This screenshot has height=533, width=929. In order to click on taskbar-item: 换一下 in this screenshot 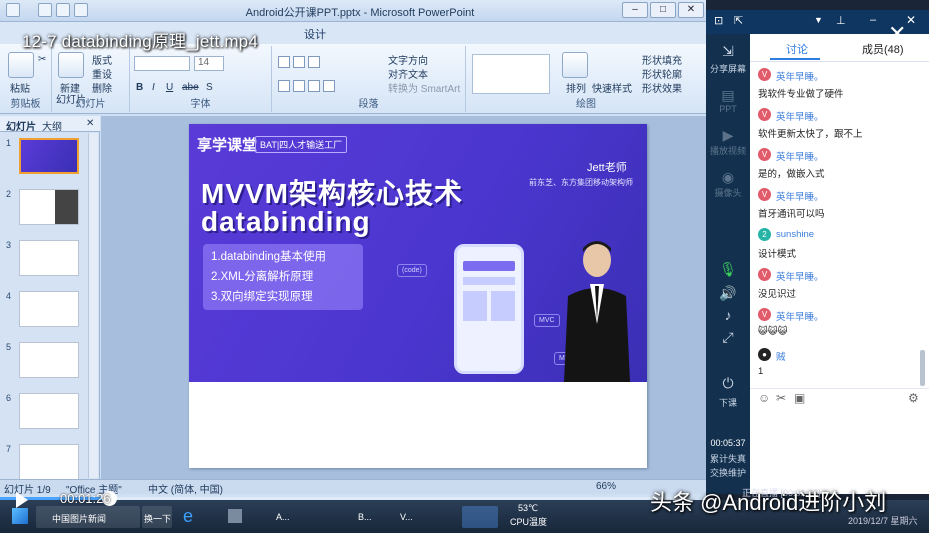, I will do `click(157, 517)`.